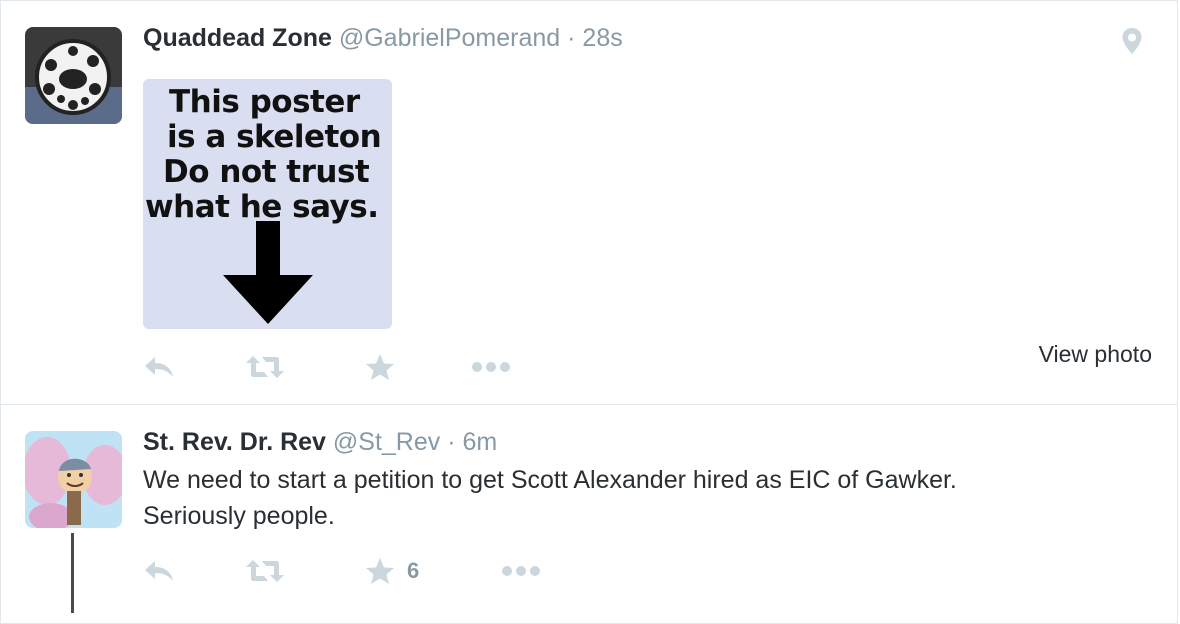  Describe the element at coordinates (449, 38) in the screenshot. I see `username: @GabrielPomerand` at that location.